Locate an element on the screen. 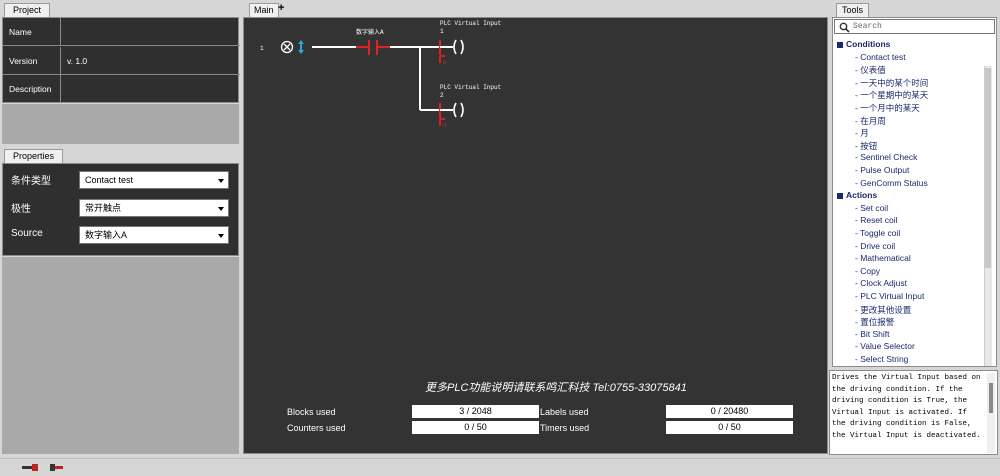 The height and width of the screenshot is (476, 1000). tree-actions: Actions is located at coordinates (857, 195).